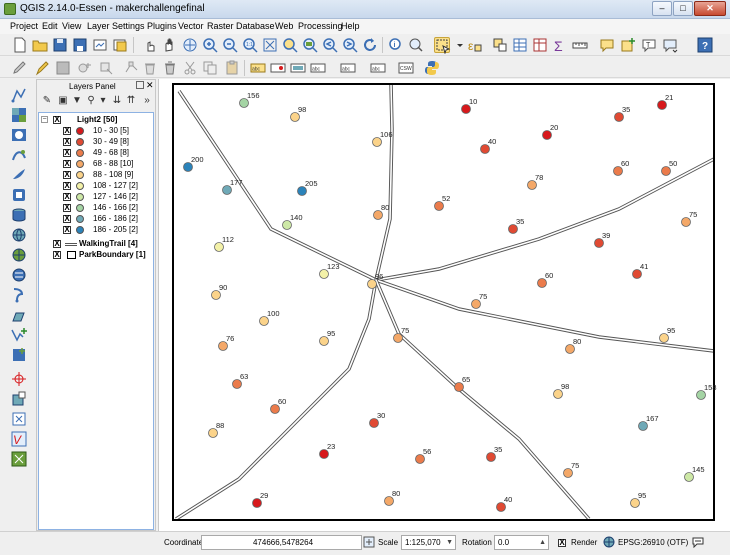  Describe the element at coordinates (350, 26) in the screenshot. I see `menu-help: Help` at that location.